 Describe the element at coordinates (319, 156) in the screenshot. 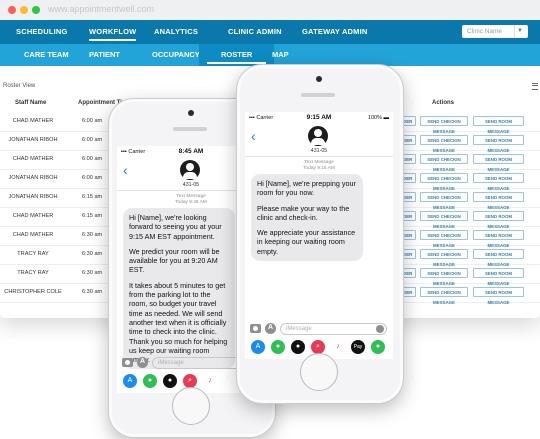

I see `header-divider` at that location.